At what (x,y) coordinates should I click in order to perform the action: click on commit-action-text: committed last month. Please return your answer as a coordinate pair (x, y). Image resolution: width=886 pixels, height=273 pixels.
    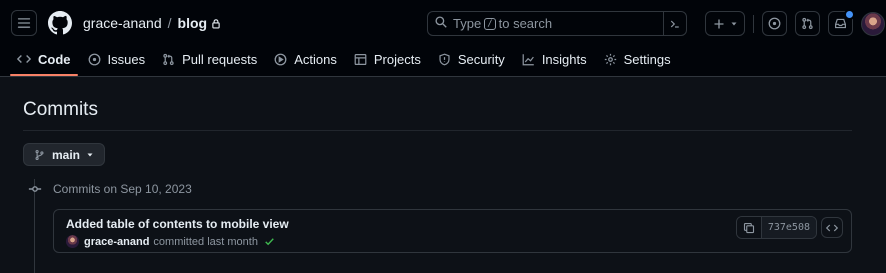
    Looking at the image, I should click on (205, 241).